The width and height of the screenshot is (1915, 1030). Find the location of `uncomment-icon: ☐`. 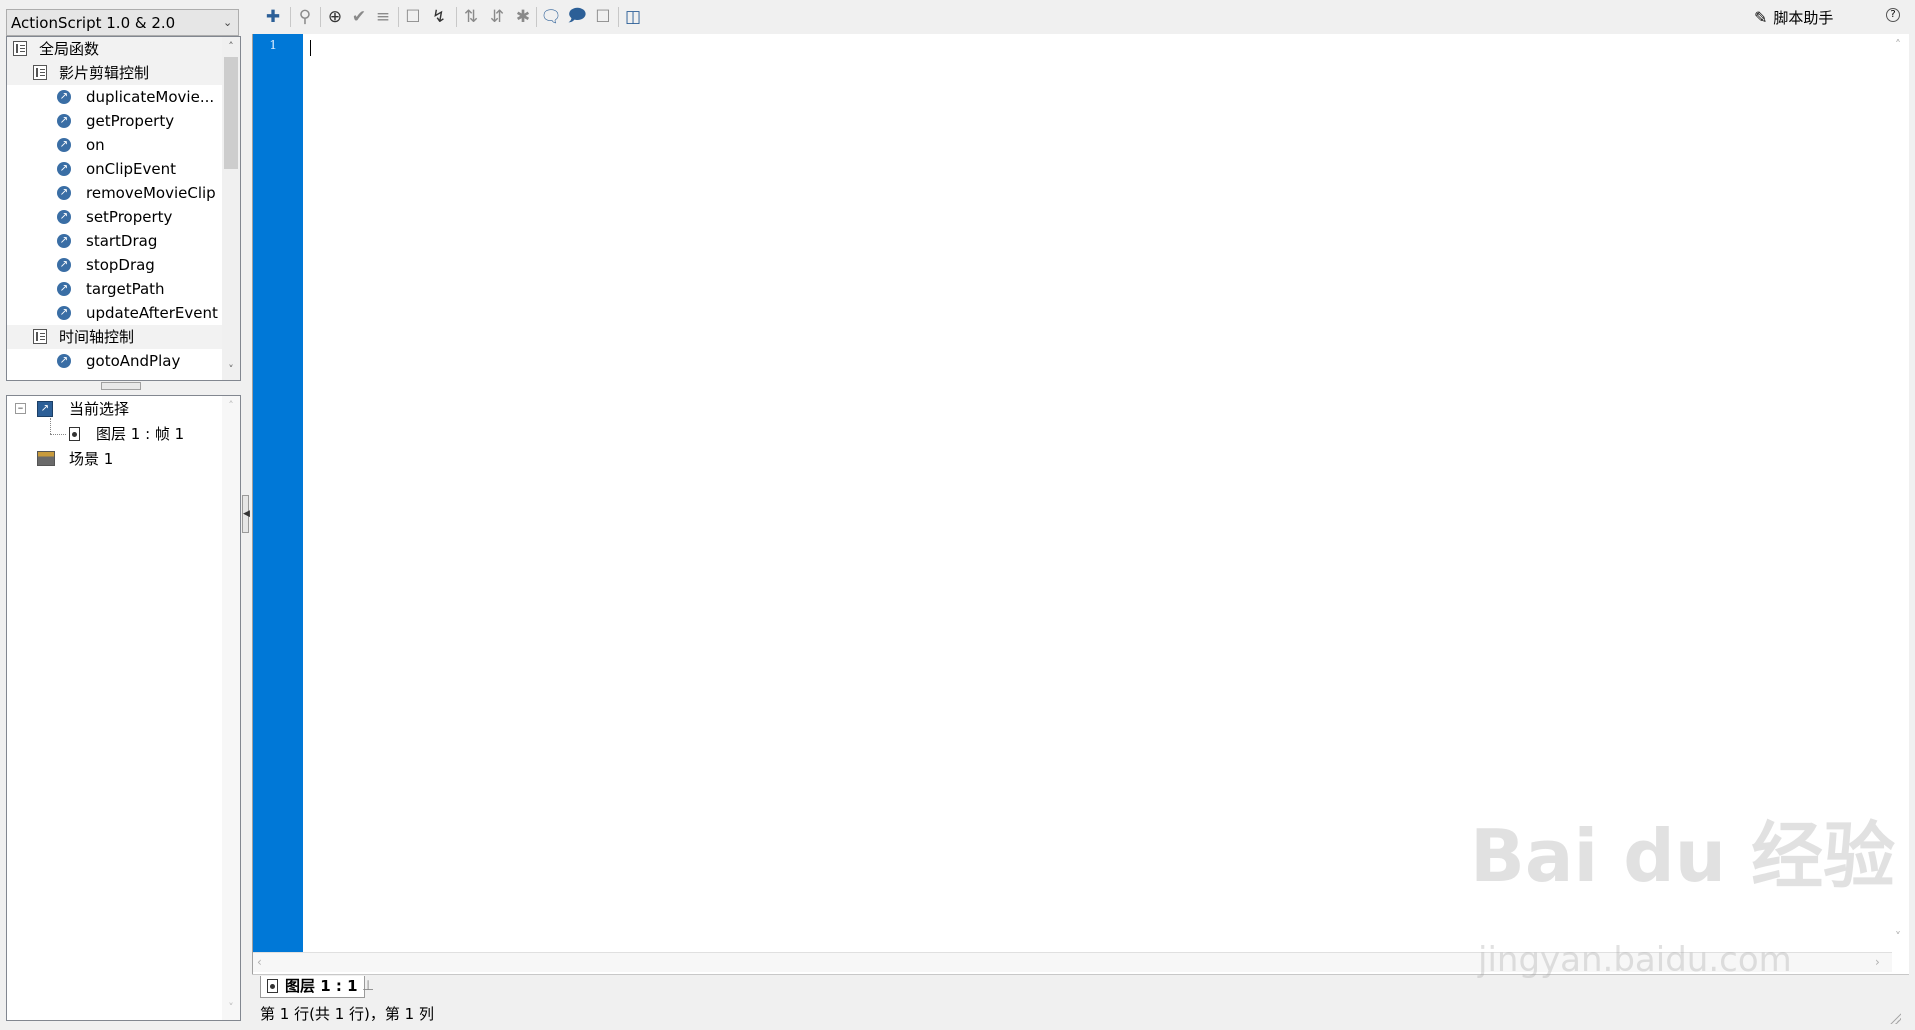

uncomment-icon: ☐ is located at coordinates (603, 17).